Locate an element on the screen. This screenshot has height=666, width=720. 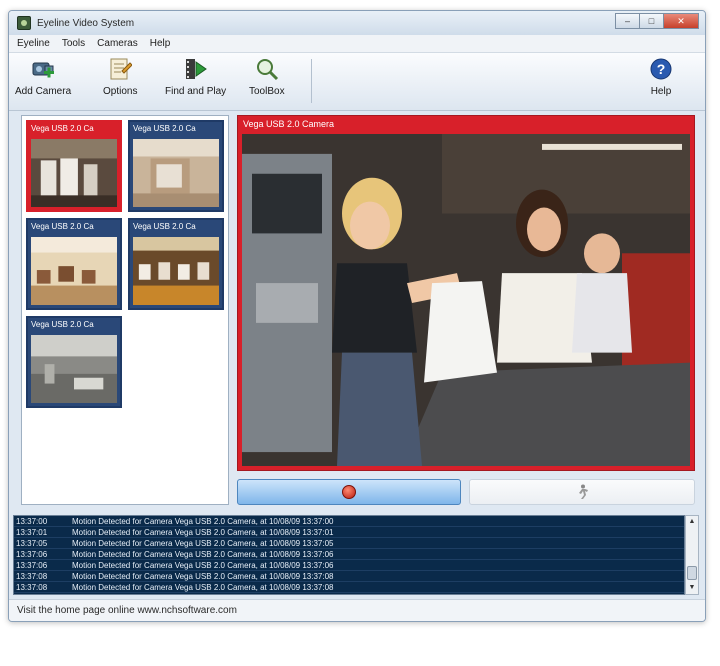
film-play-icon is located at coordinates (196, 69).